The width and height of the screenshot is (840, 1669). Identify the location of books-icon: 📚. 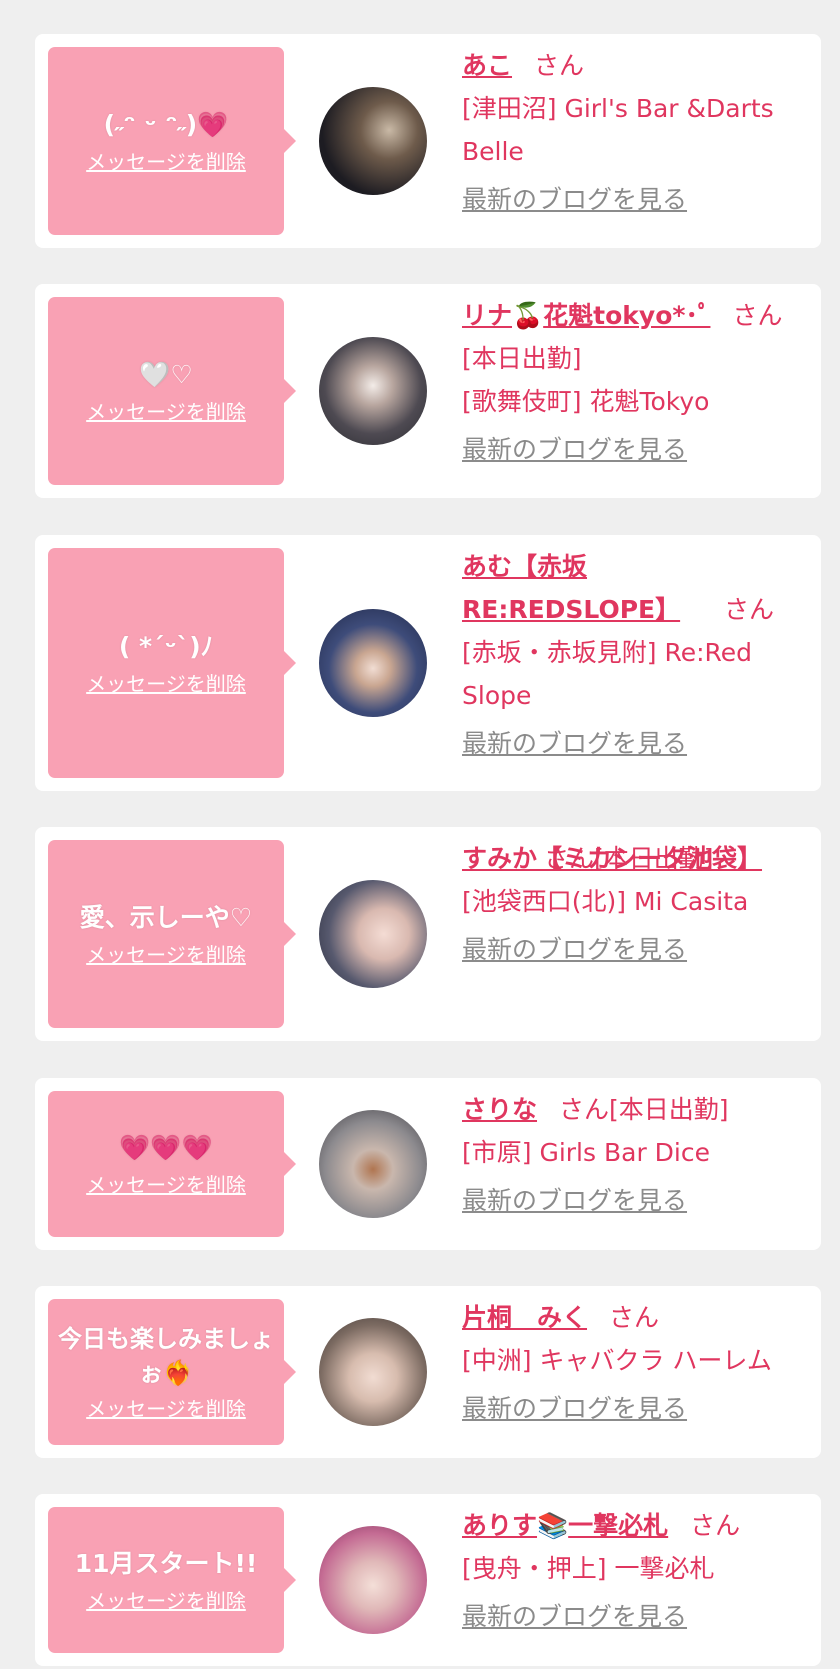
(553, 1525).